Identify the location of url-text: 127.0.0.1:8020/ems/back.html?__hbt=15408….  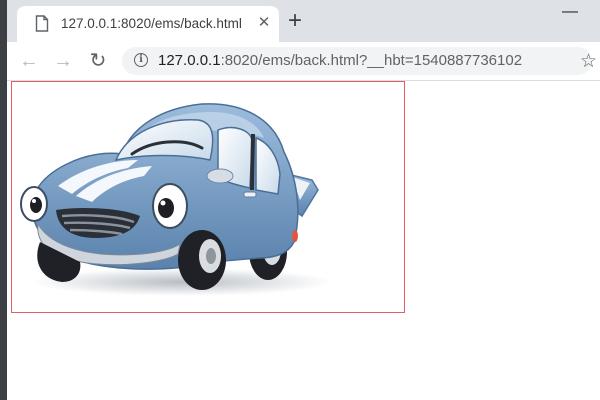
(340, 60).